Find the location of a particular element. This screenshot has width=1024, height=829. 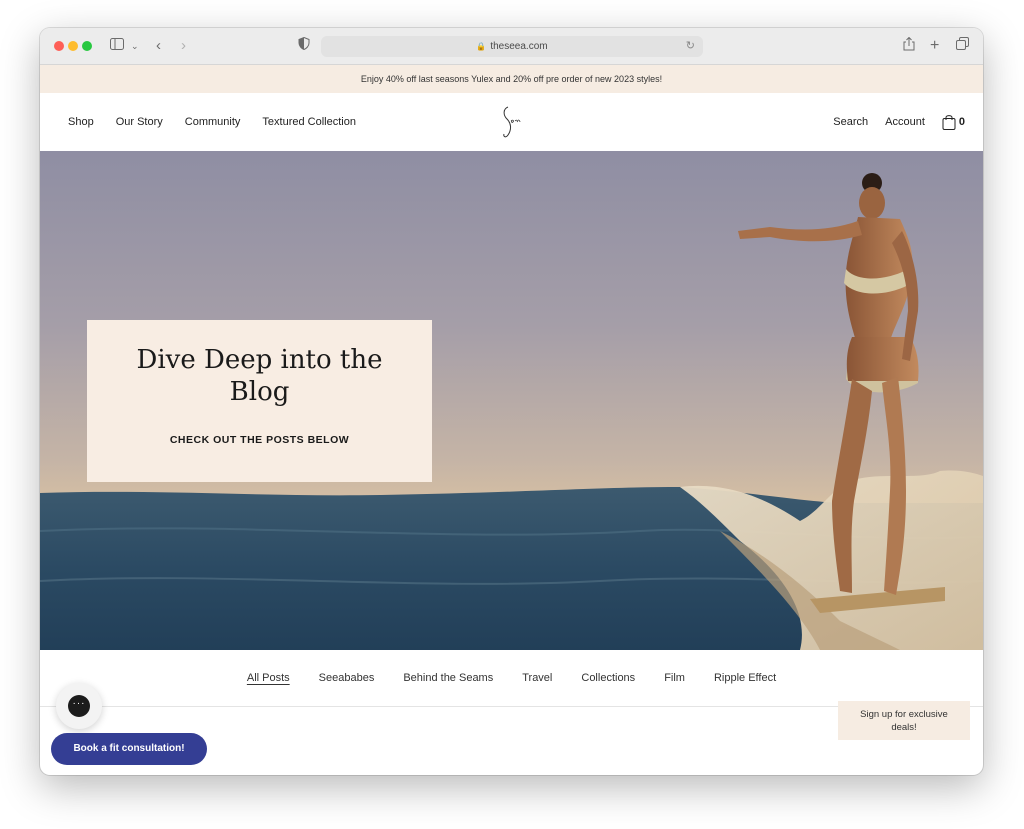

nav-textured-collection: Textured Collection is located at coordinates (309, 122).